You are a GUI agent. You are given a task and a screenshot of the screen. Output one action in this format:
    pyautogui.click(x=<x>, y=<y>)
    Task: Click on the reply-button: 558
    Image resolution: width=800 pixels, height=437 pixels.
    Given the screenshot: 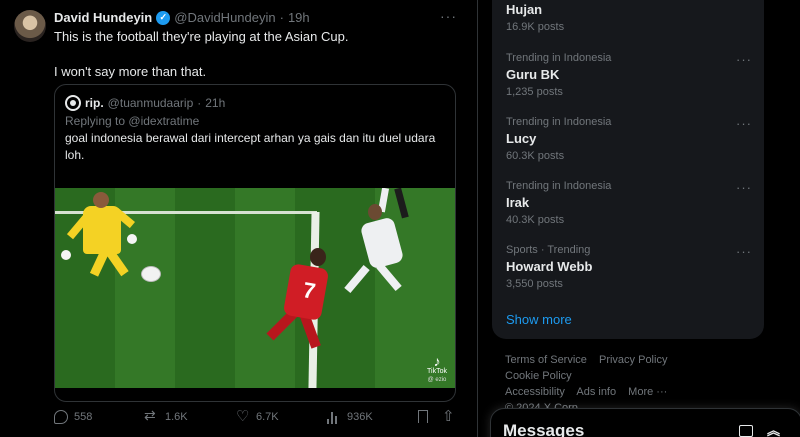 What is the action you would take?
    pyautogui.click(x=73, y=417)
    